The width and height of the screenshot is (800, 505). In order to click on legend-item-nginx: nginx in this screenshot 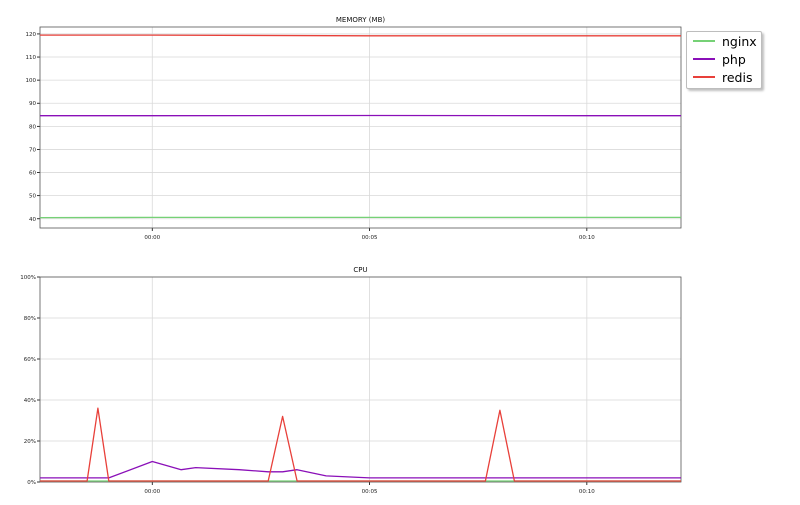, I will do `click(725, 41)`.